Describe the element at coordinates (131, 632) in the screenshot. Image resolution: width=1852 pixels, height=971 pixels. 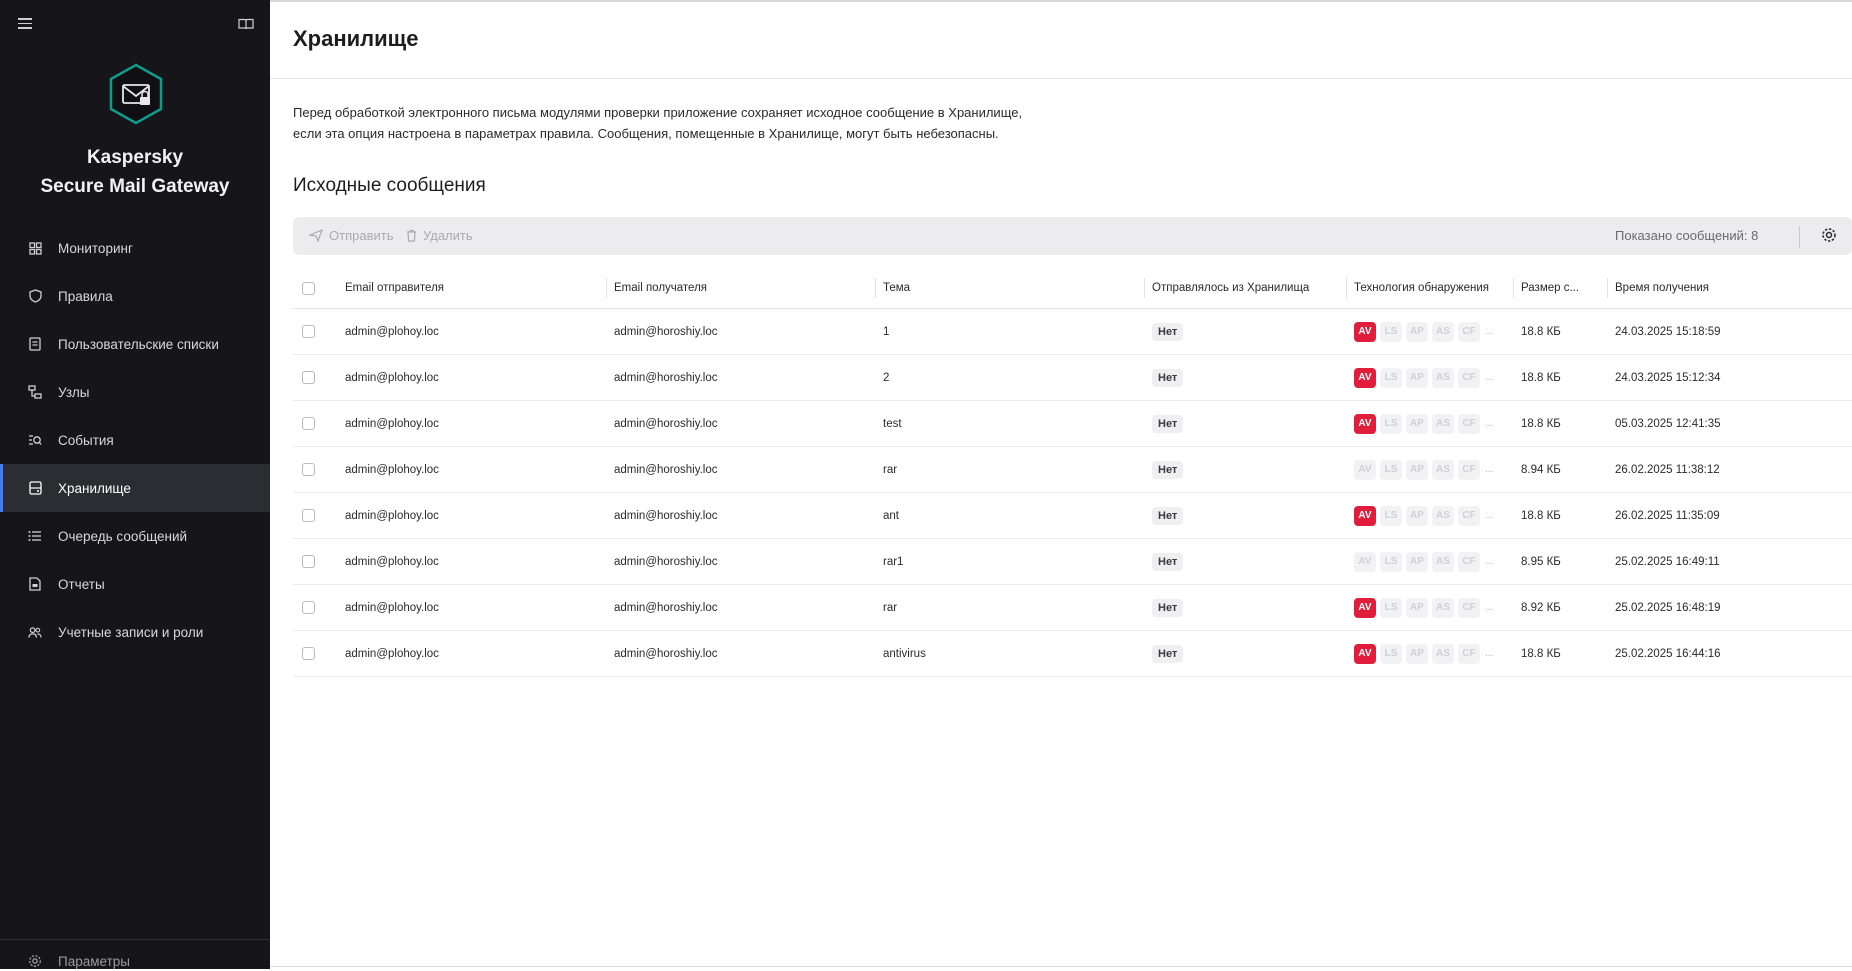
I see `sidebar-item-label: Учетные записи и роли` at that location.